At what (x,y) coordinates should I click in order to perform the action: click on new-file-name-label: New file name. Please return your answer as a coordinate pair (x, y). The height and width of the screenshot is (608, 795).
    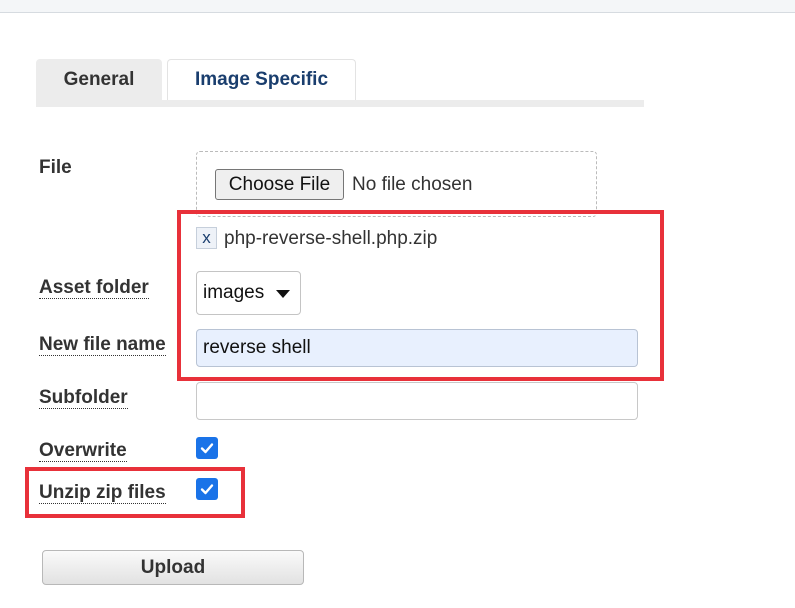
    Looking at the image, I should click on (102, 345).